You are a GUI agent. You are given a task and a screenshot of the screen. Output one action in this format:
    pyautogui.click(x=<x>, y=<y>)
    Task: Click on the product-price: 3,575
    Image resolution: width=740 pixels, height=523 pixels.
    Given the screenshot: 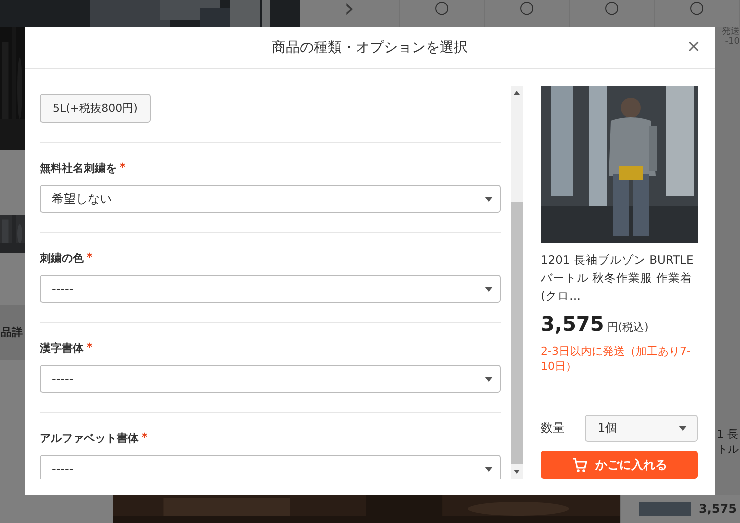 What is the action you would take?
    pyautogui.click(x=718, y=509)
    